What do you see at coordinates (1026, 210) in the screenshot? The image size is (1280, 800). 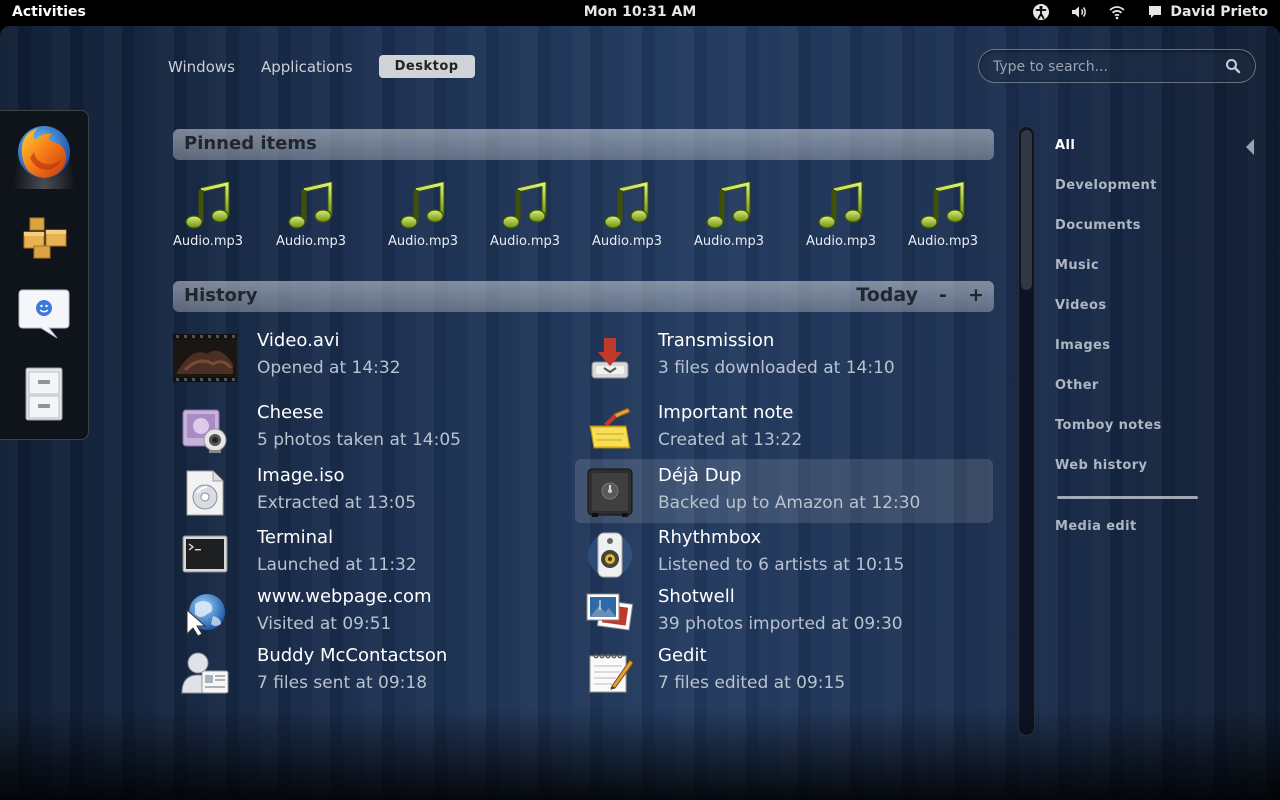 I see `scrollbar-thumb` at bounding box center [1026, 210].